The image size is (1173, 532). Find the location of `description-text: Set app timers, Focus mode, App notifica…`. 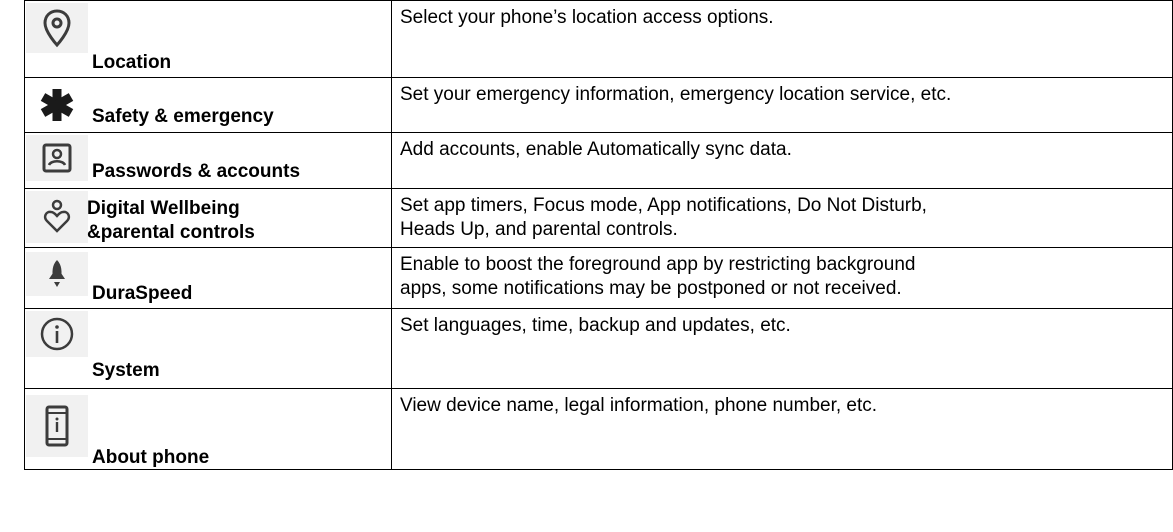

description-text: Set app timers, Focus mode, App notifica… is located at coordinates (663, 205).